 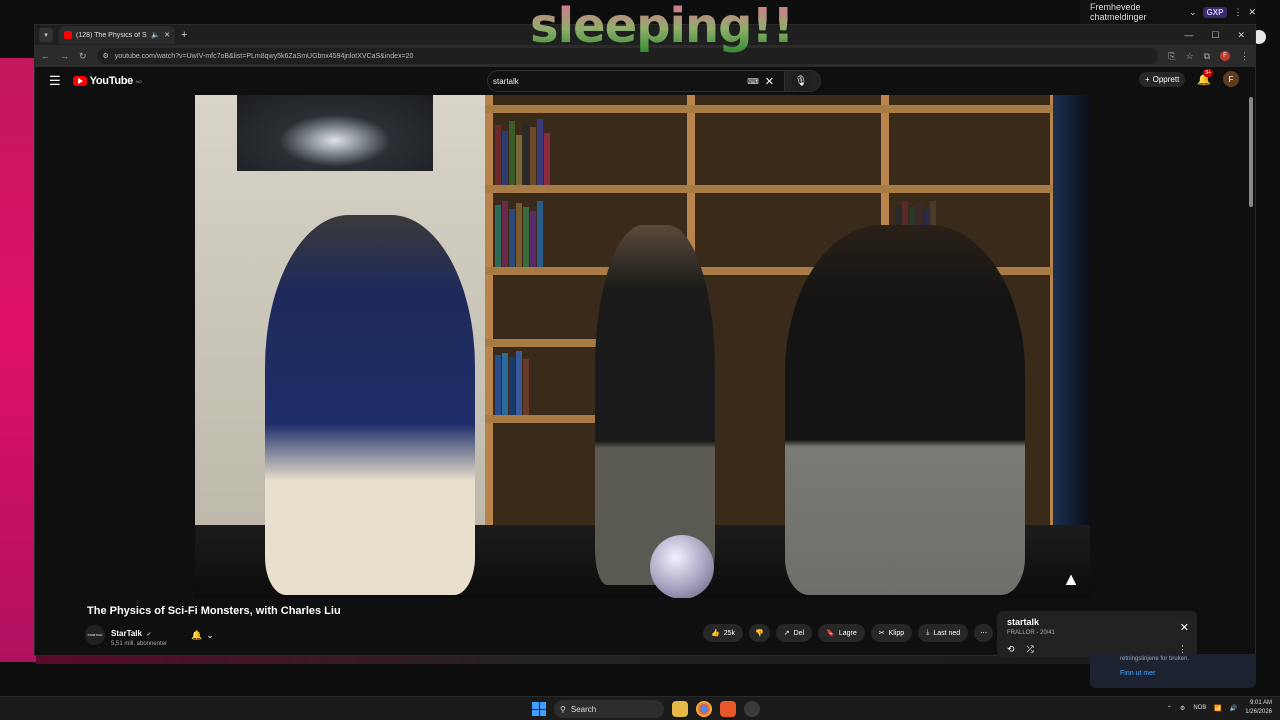 What do you see at coordinates (107, 81) in the screenshot?
I see `youtube-logo: YouTube NO` at bounding box center [107, 81].